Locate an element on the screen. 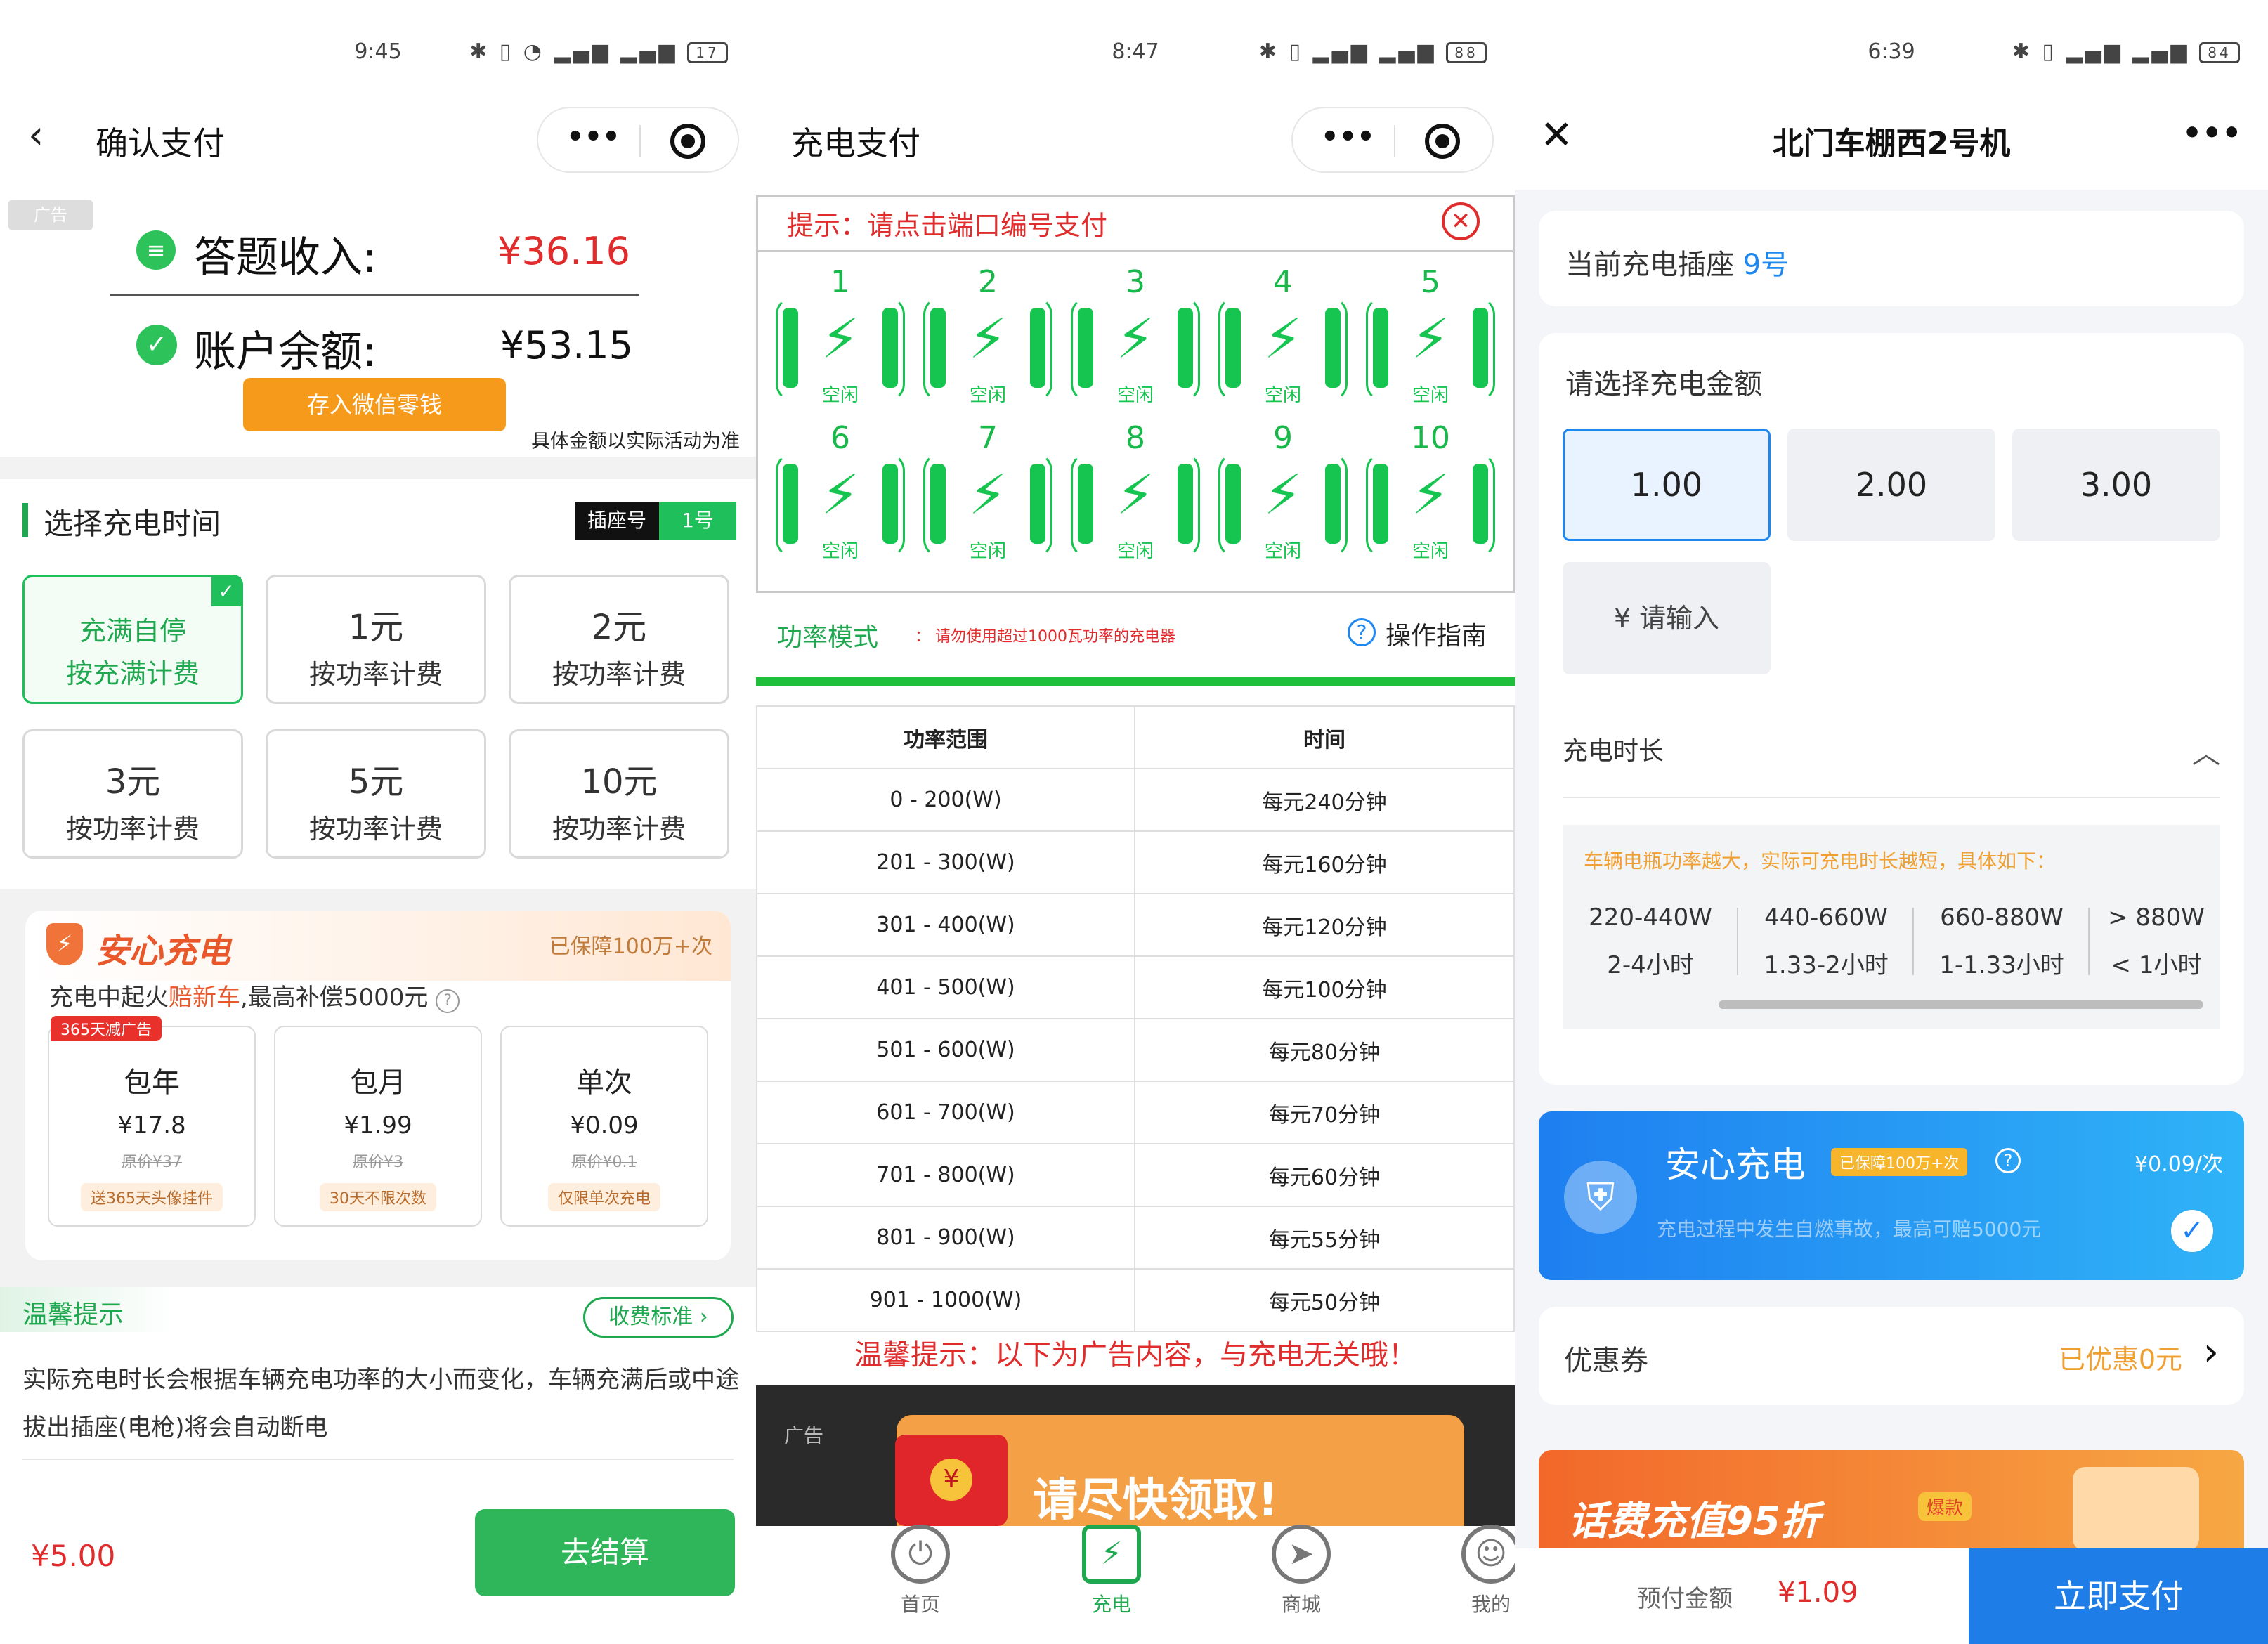  table-row: 901 - 1000(W) 每元50分钟 is located at coordinates (1136, 1300).